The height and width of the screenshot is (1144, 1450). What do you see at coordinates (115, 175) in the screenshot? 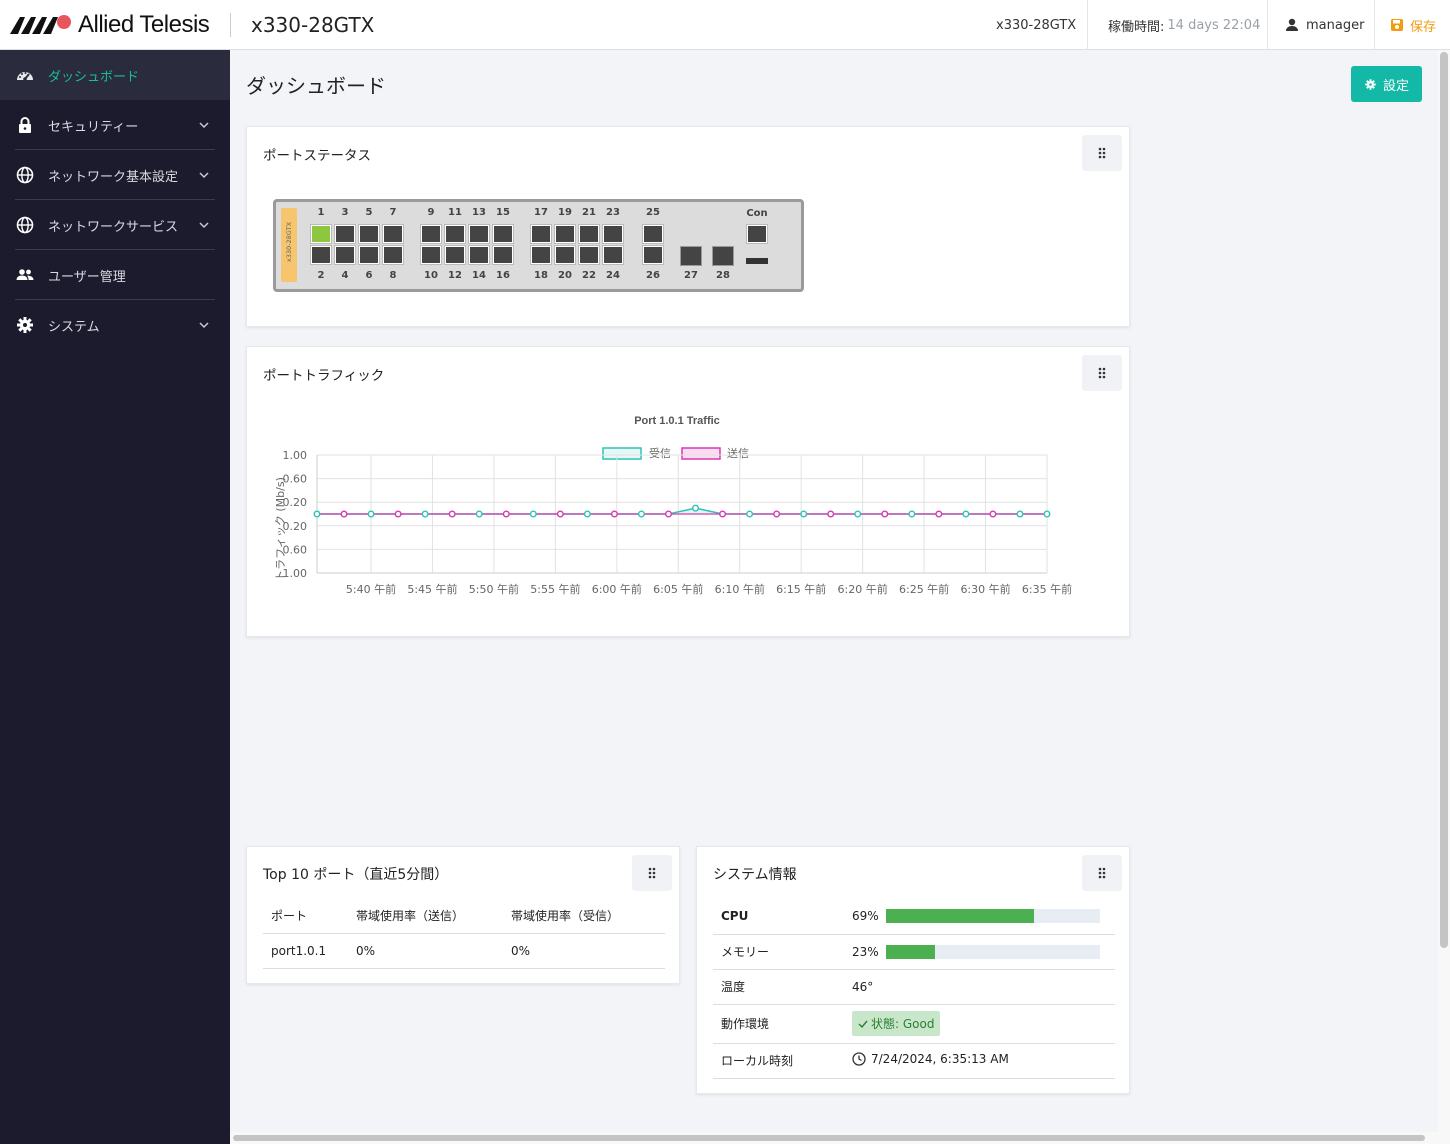
I see `sidebar-item-network-basic: ネットワーク基本設定` at bounding box center [115, 175].